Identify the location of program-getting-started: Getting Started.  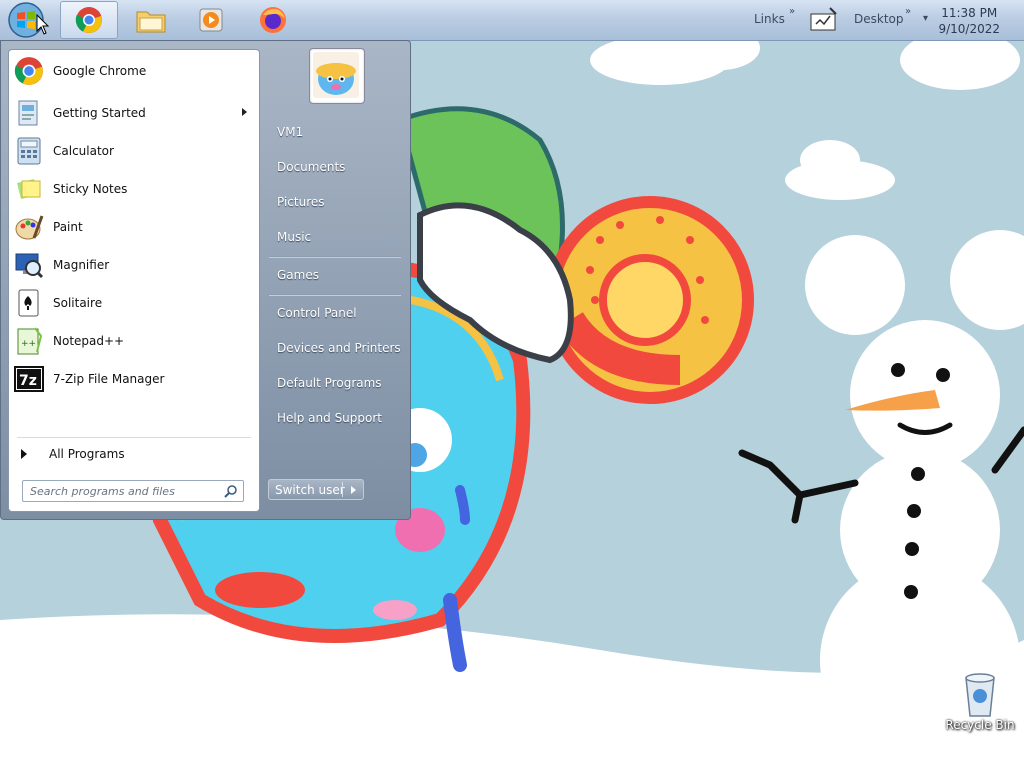
(134, 113).